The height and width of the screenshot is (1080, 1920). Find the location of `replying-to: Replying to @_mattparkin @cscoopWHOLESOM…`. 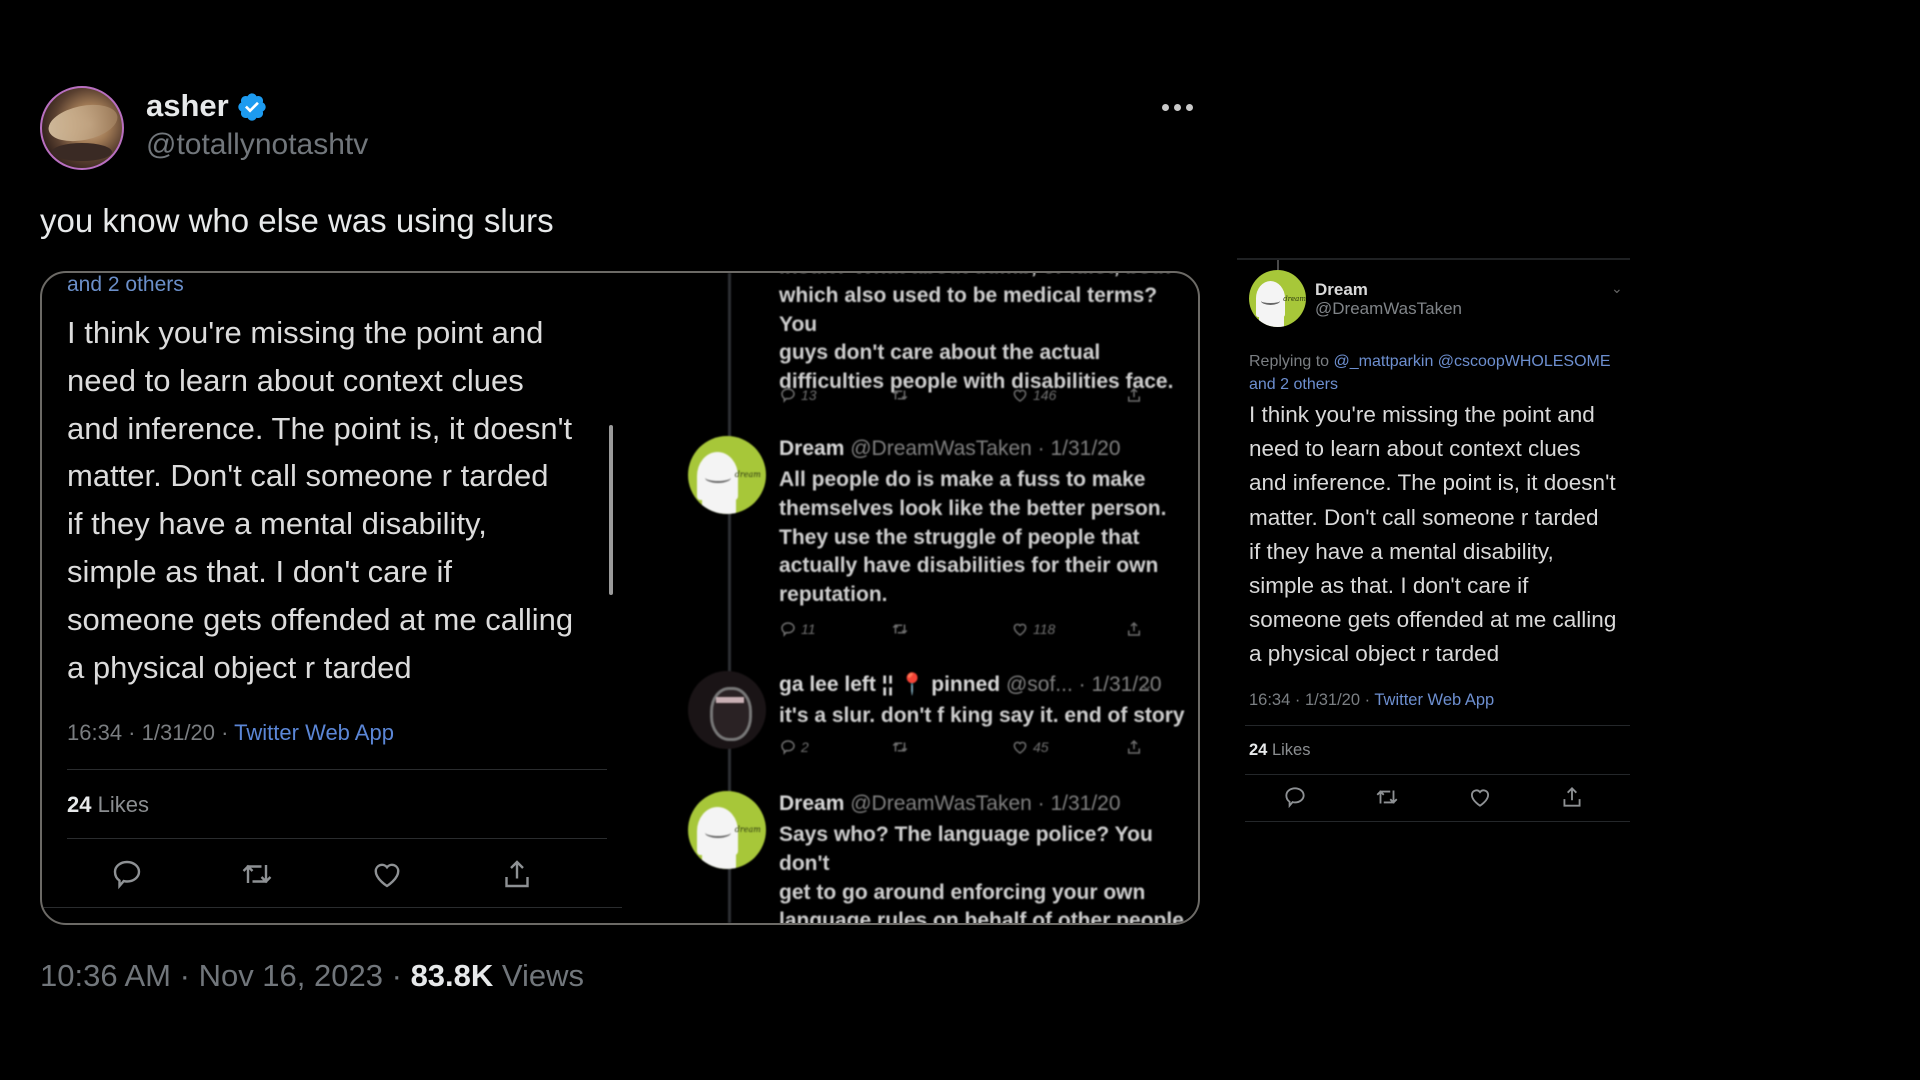

replying-to: Replying to @_mattparkin @cscoopWHOLESOM… is located at coordinates (1444, 373).